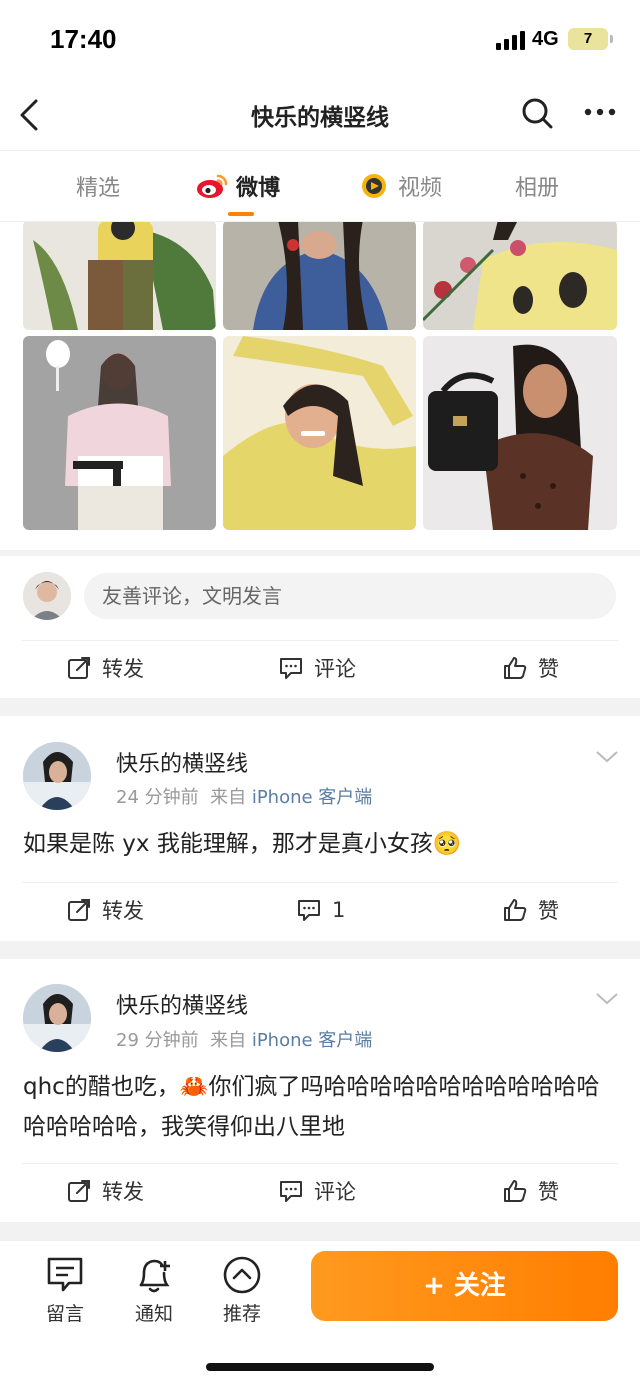  Describe the element at coordinates (350, 596) in the screenshot. I see `comment-input: 友善评论，文明发言` at that location.